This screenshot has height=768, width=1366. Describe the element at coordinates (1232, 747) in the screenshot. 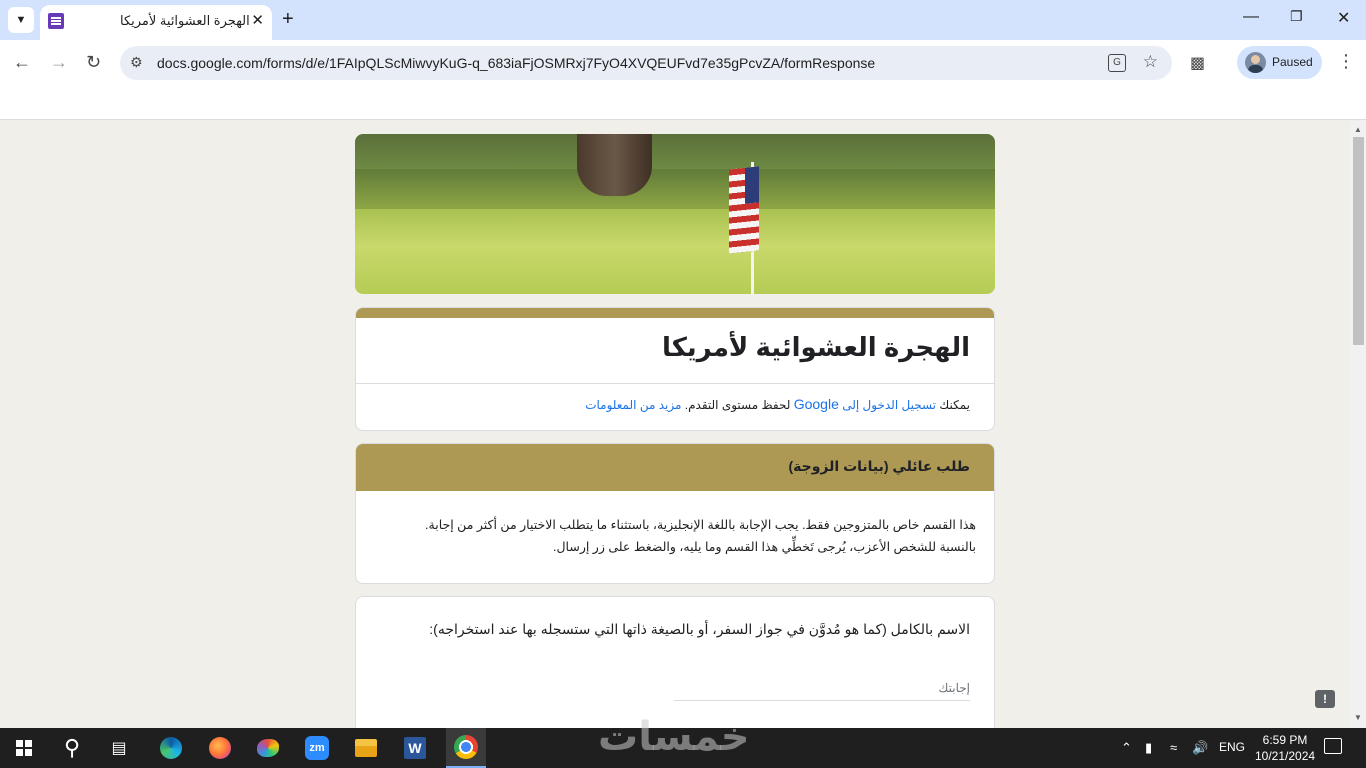

I see `language-indicator: ENG` at that location.